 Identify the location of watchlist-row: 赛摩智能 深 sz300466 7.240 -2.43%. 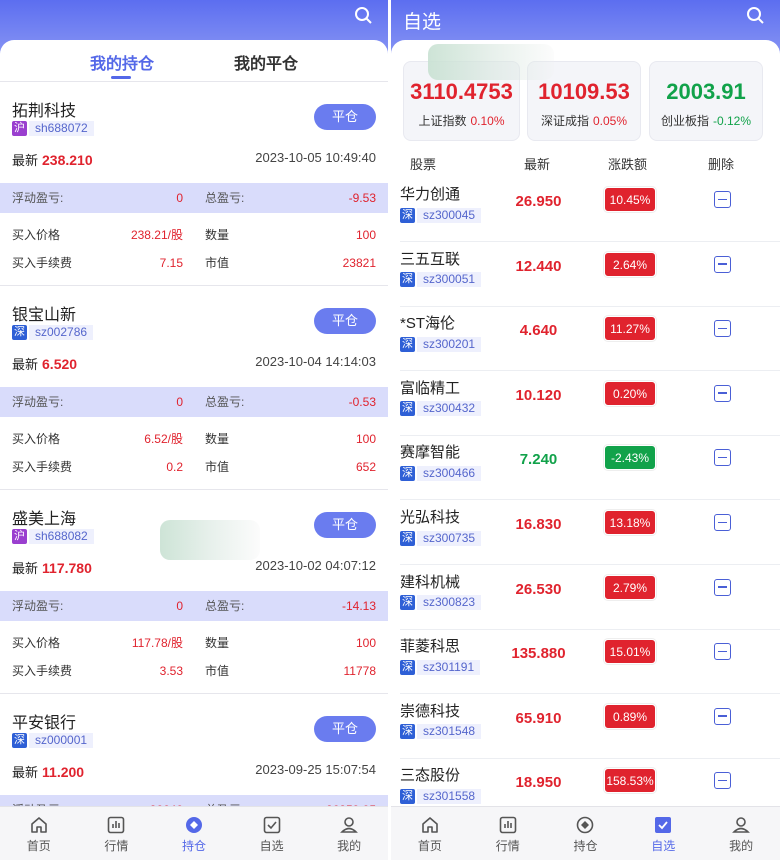
(585, 468).